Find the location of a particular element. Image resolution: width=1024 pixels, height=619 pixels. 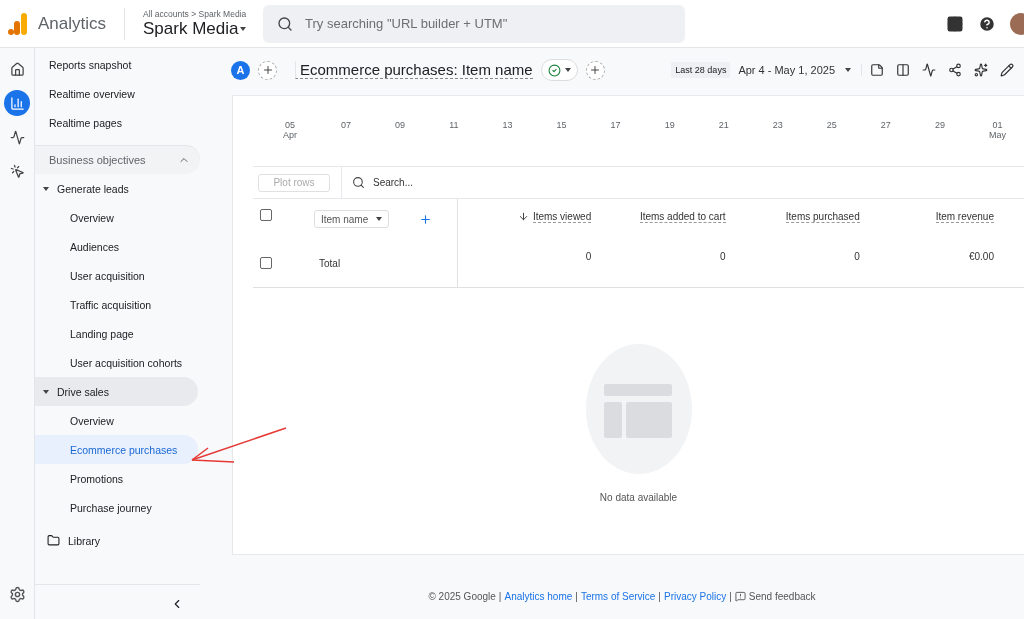

sidebar-item: Reports snapshot is located at coordinates (116, 64).